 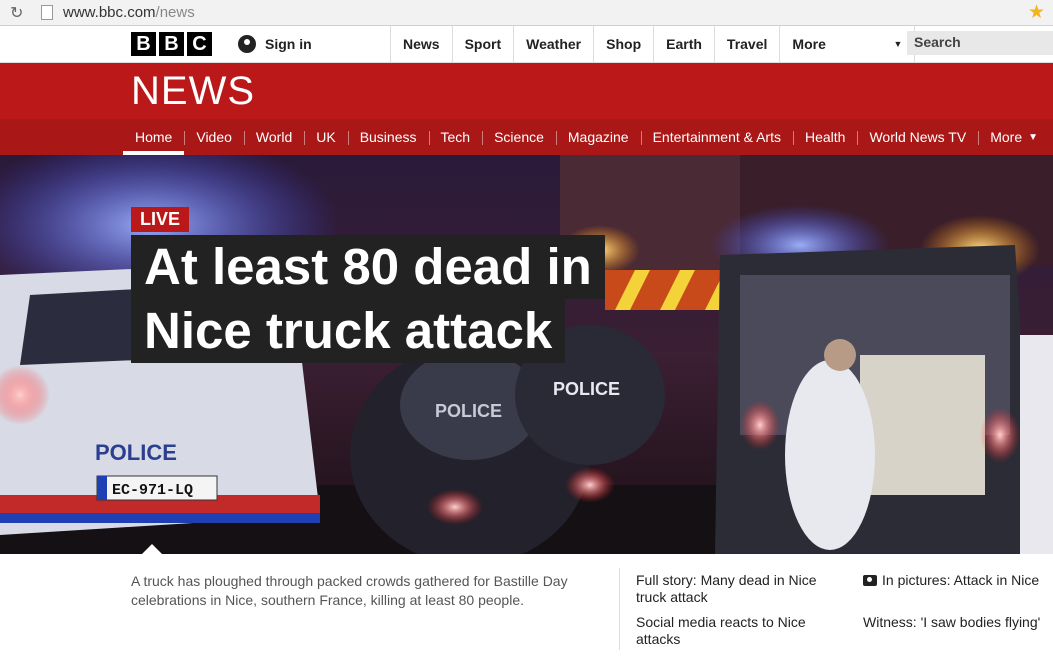 What do you see at coordinates (825, 137) in the screenshot?
I see `section-health: Health` at bounding box center [825, 137].